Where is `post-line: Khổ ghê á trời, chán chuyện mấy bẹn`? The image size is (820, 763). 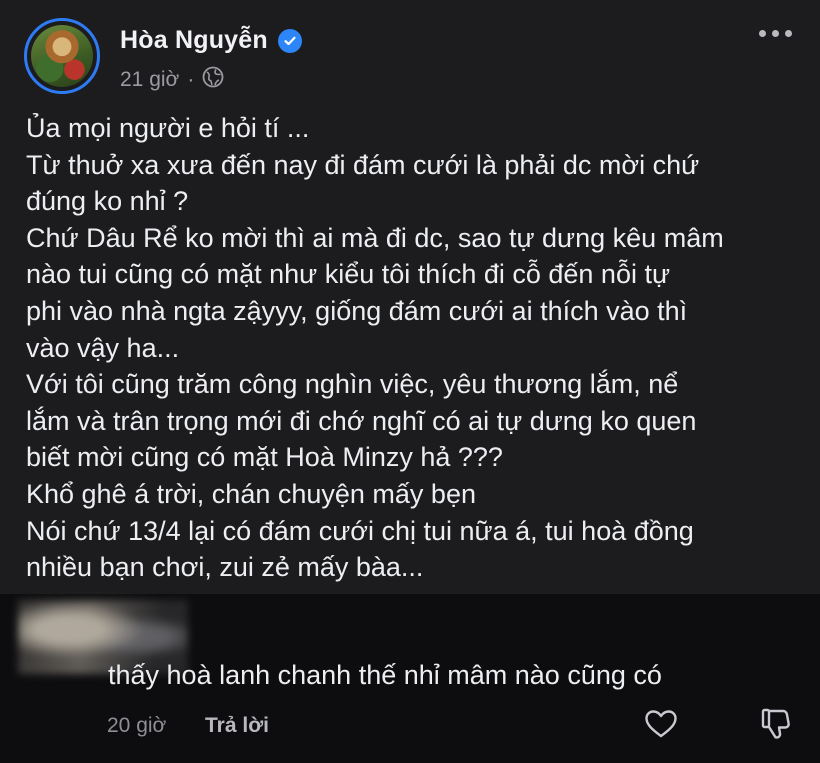 post-line: Khổ ghê á trời, chán chuyện mấy bẹn is located at coordinates (251, 493).